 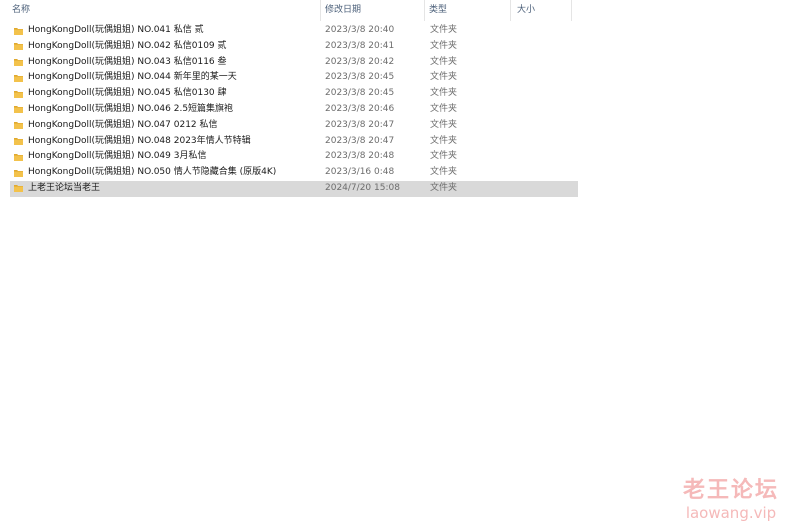 I want to click on file-name: HongKongDoll(玩偶姐姐) NO.046 2.5短篇集旗袍, so click(x=131, y=108).